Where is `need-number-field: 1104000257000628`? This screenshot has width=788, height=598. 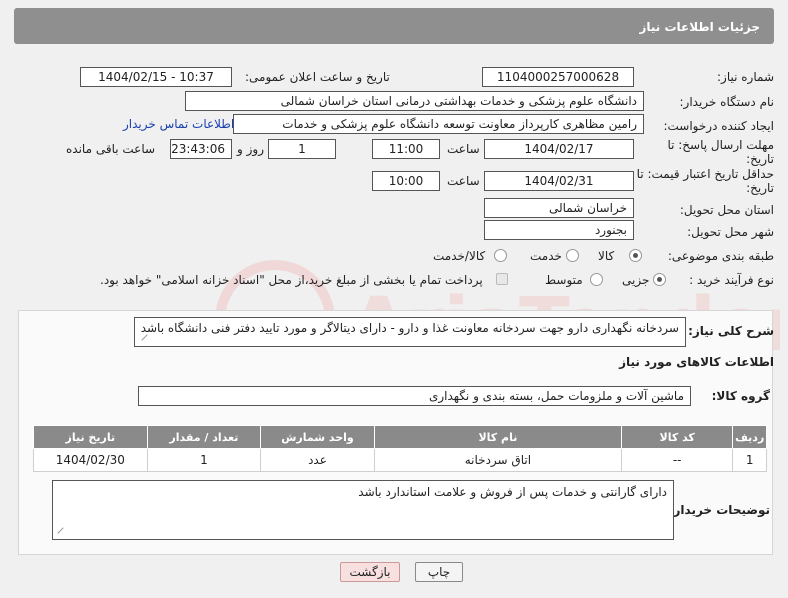
need-number-field: 1104000257000628 is located at coordinates (558, 77).